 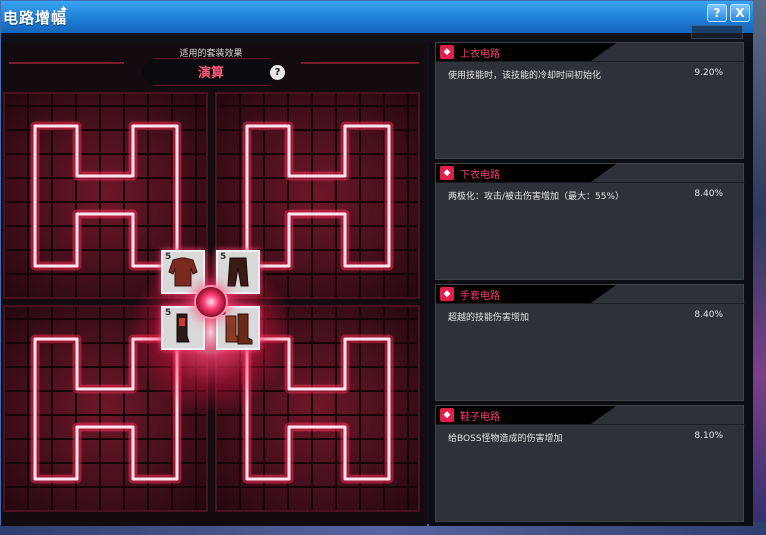 What do you see at coordinates (211, 68) in the screenshot?
I see `set-effect-header: 适用的套装效果 演算 ?` at bounding box center [211, 68].